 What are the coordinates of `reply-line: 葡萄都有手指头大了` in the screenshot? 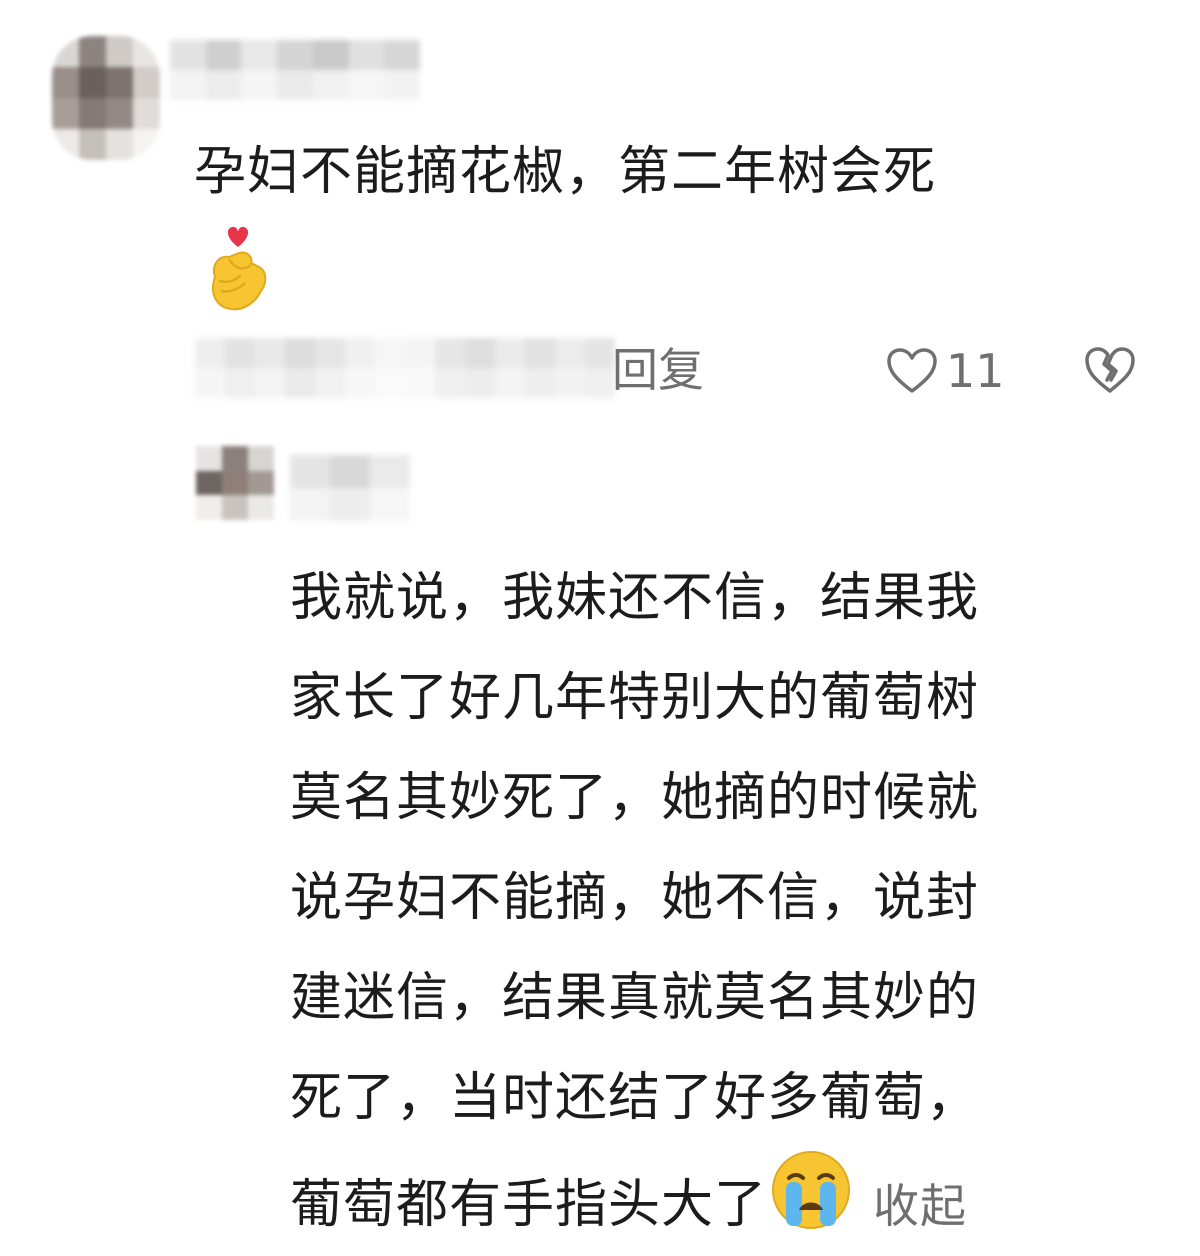 It's located at (529, 1205).